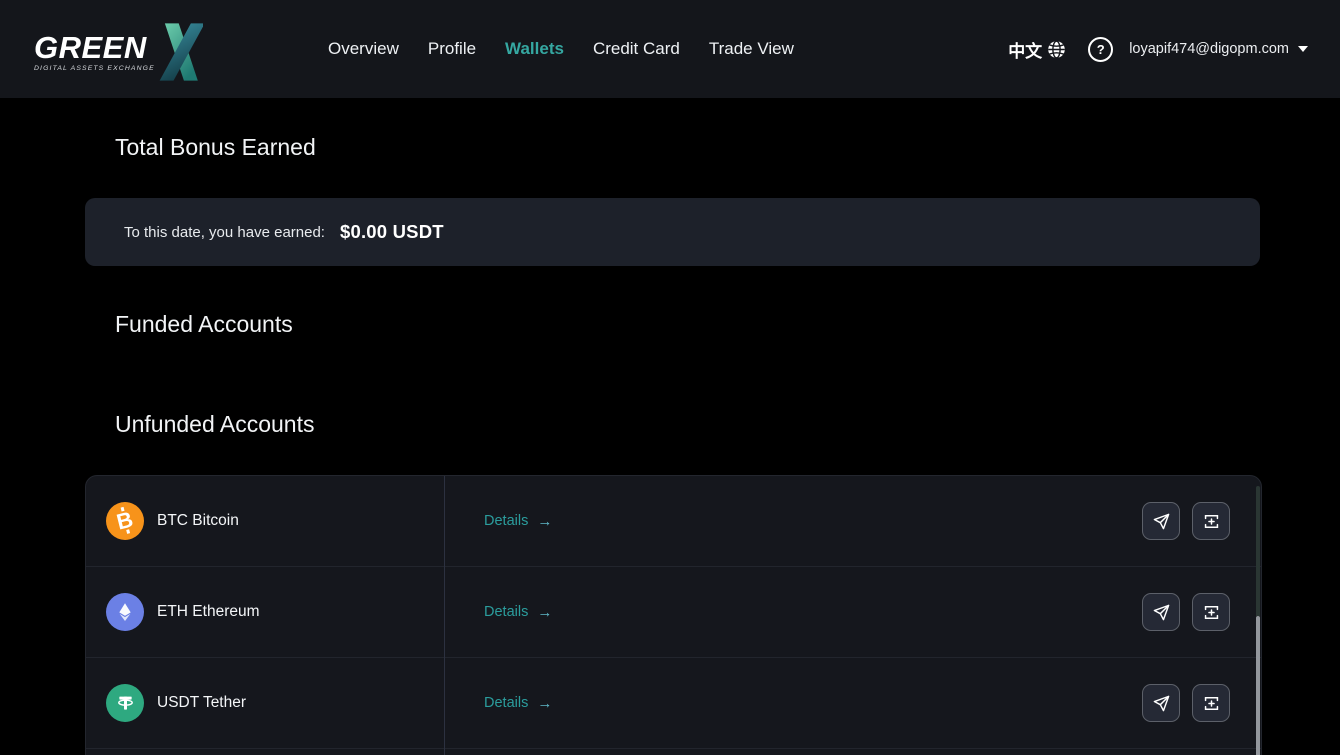  I want to click on funded-accounts-title: Funded Accounts, so click(204, 324).